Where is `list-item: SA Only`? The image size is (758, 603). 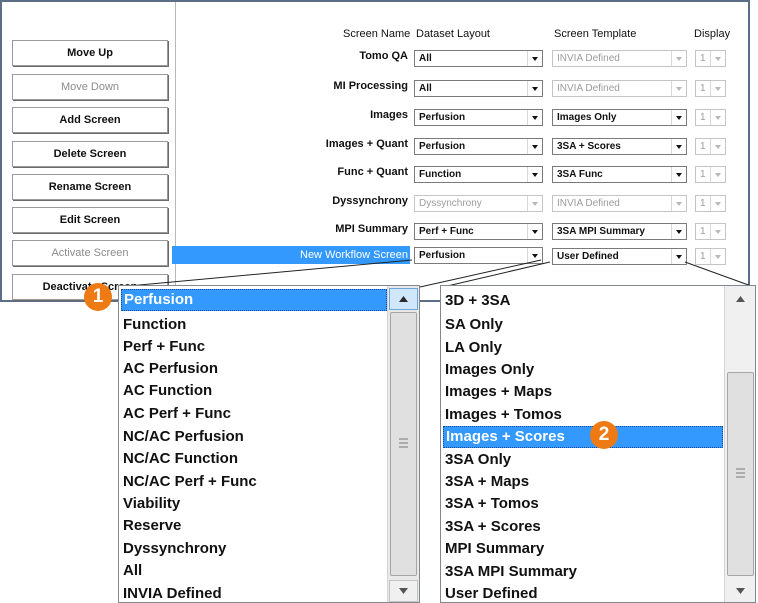 list-item: SA Only is located at coordinates (473, 325).